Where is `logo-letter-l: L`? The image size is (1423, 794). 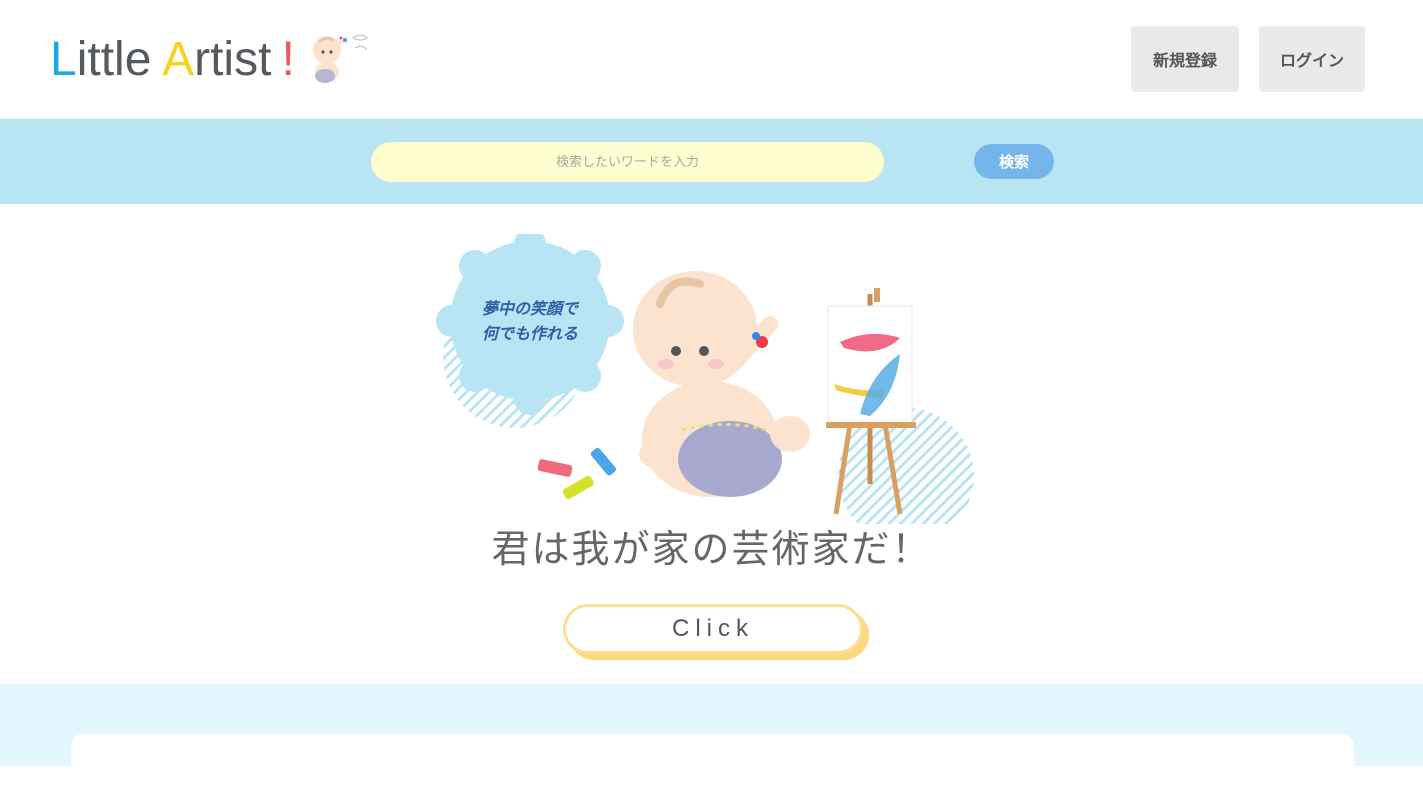
logo-letter-l: L is located at coordinates (63, 59).